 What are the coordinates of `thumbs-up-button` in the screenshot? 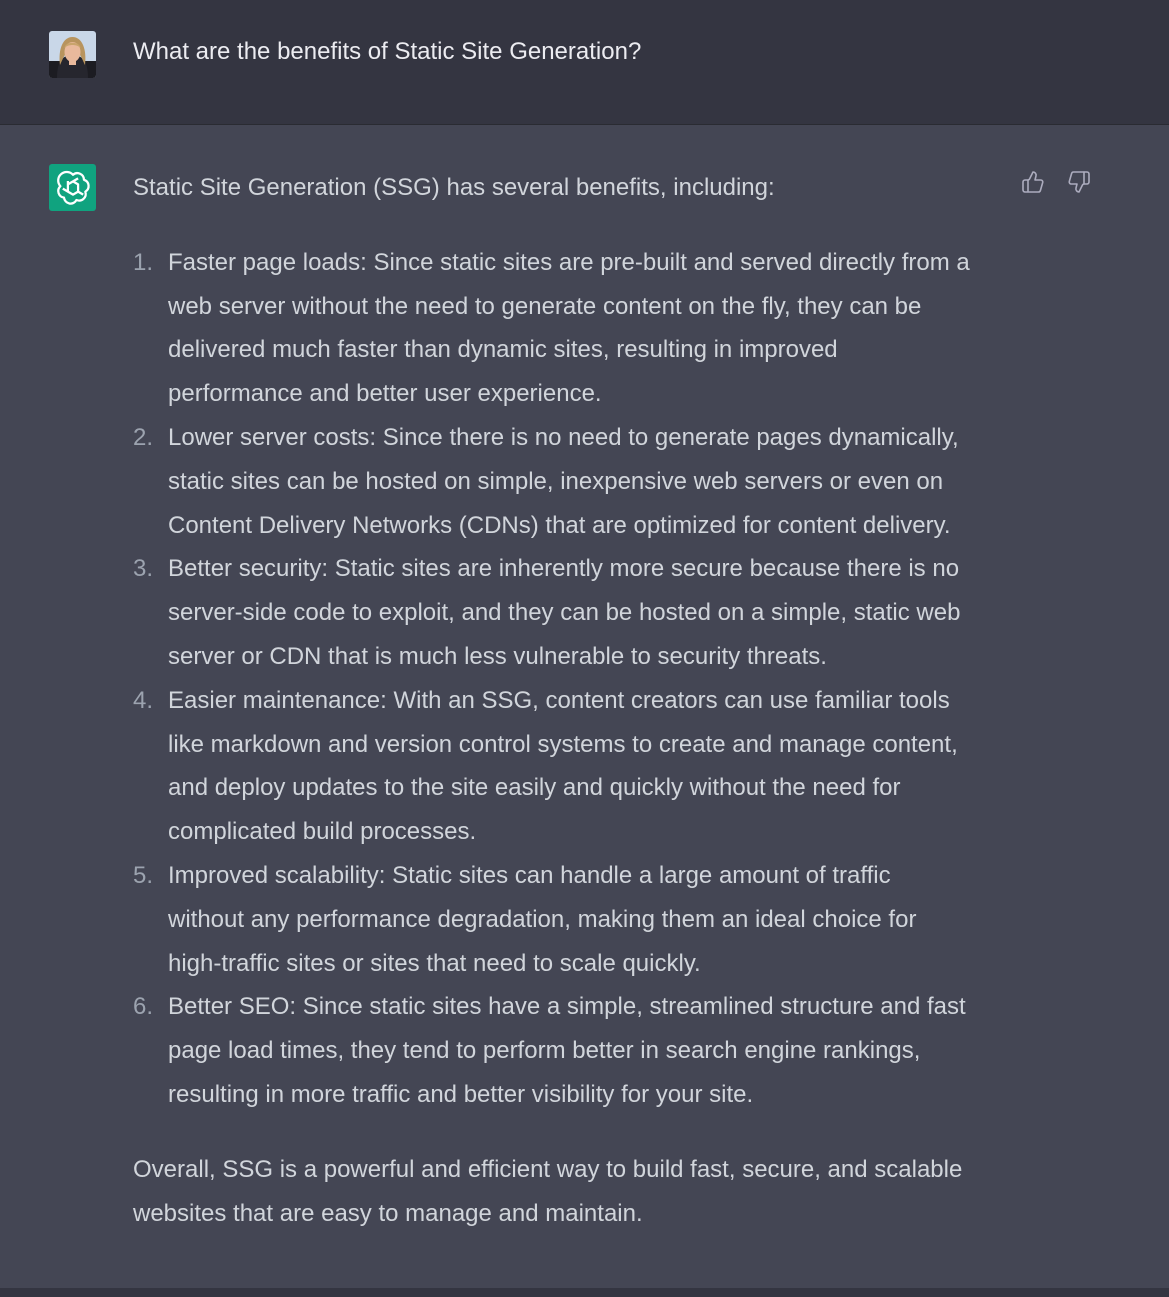 It's located at (1033, 182).